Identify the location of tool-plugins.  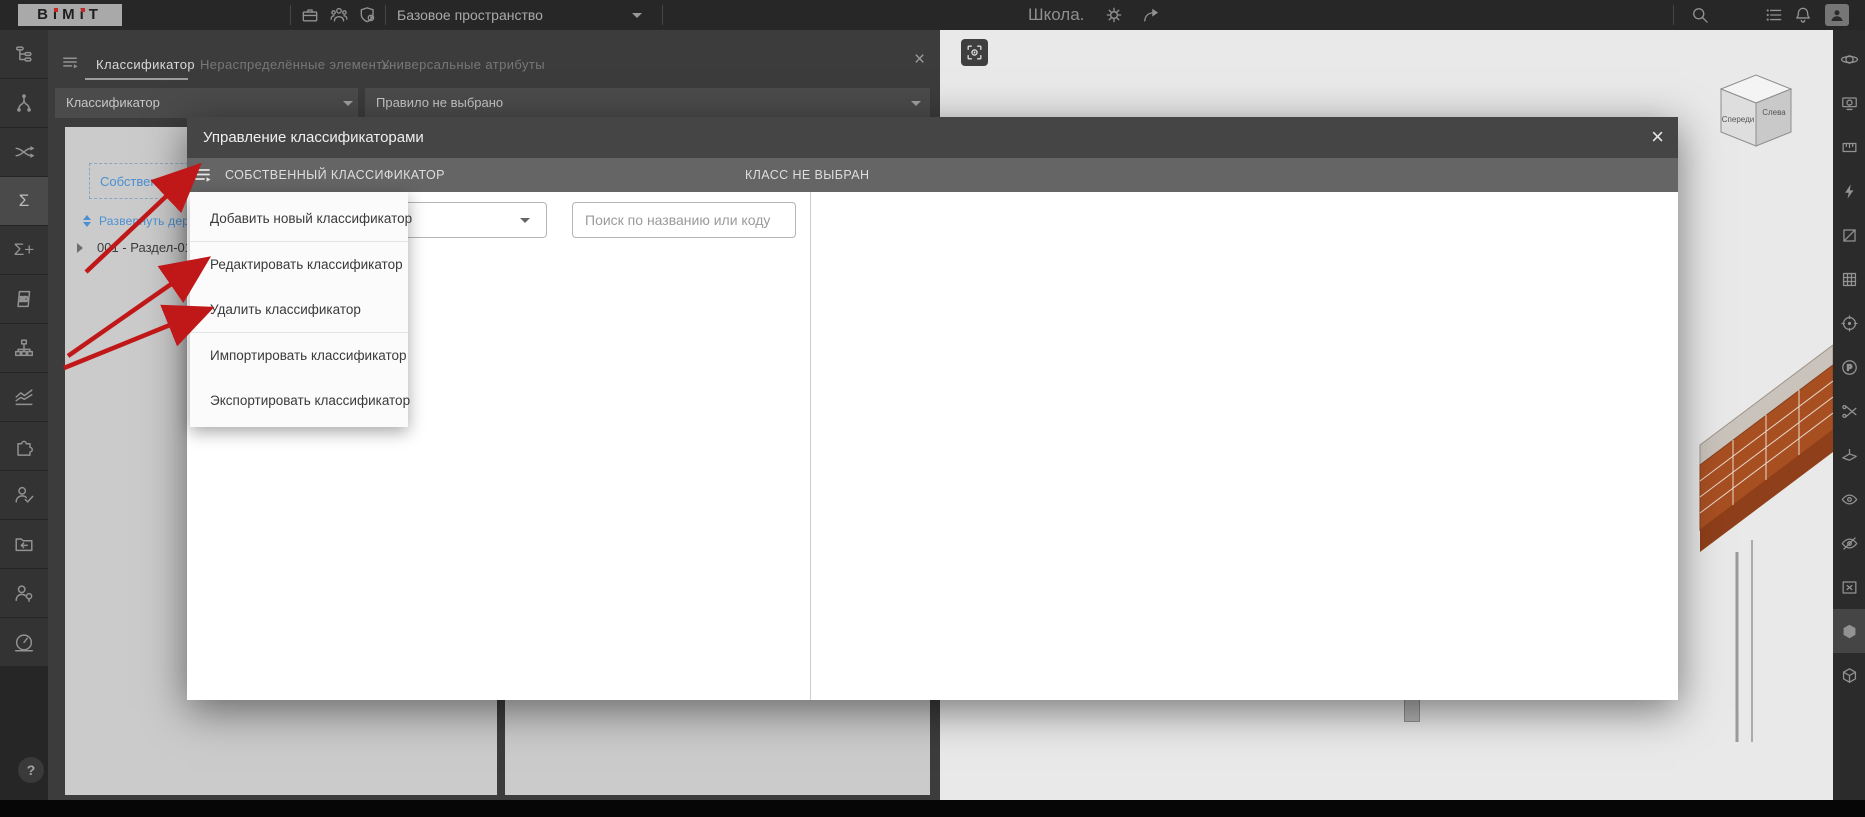
(24, 446).